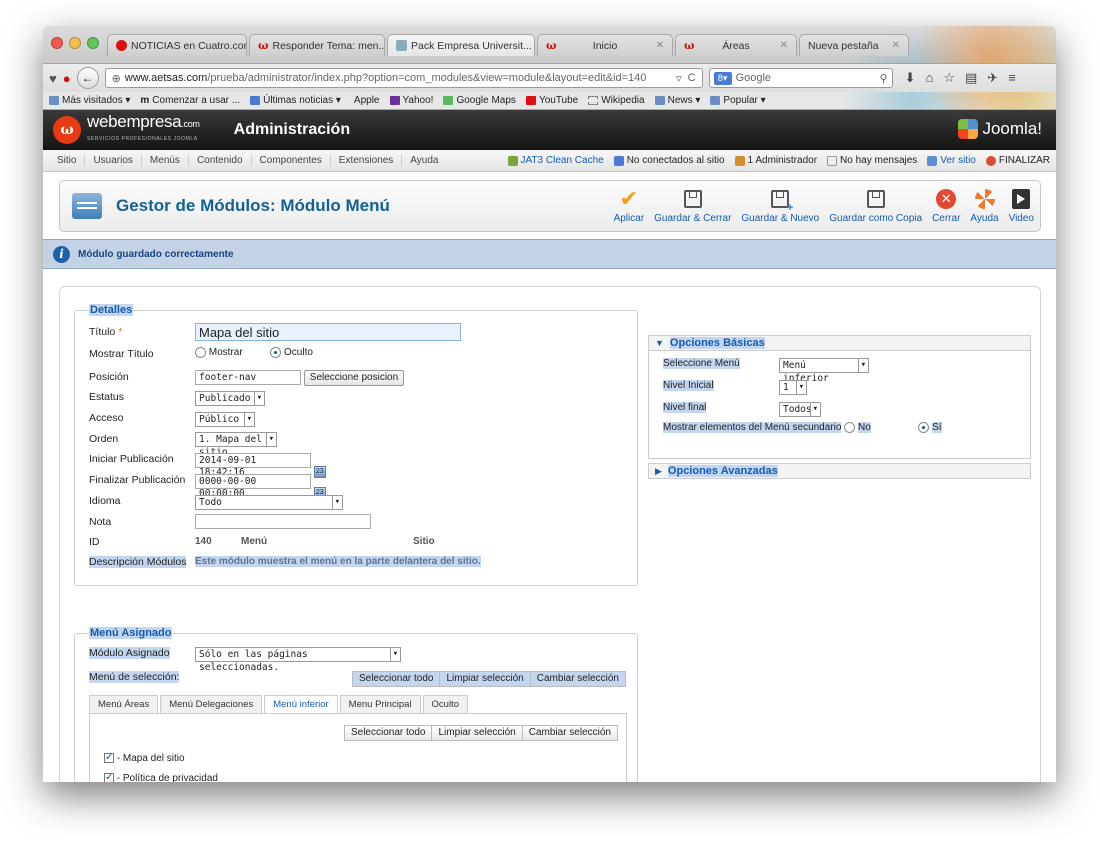 Image resolution: width=1100 pixels, height=842 pixels. Describe the element at coordinates (124, 704) in the screenshot. I see `tab-menu-areas: Menú Áreas` at that location.